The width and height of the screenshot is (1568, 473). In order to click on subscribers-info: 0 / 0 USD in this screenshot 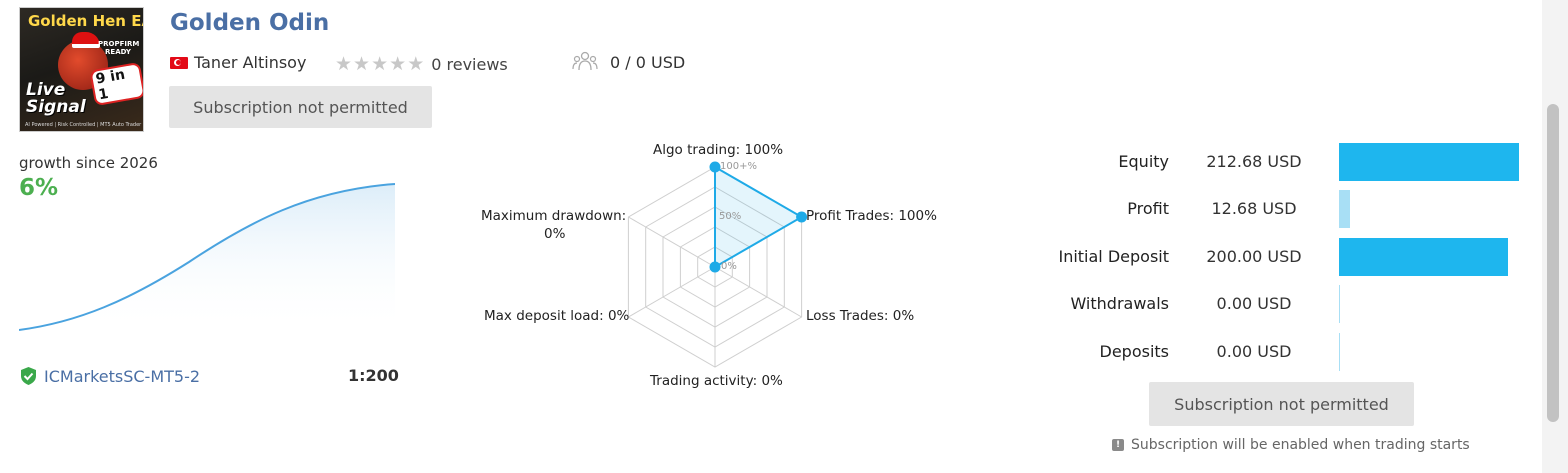, I will do `click(628, 62)`.